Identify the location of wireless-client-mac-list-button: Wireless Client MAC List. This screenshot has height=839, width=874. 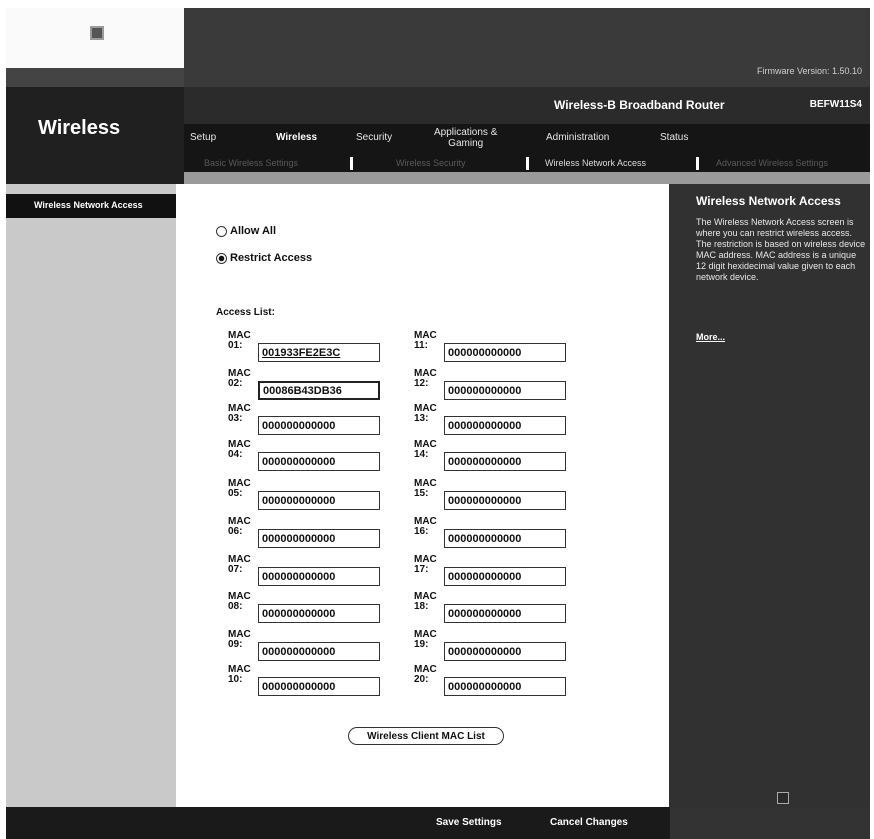
(426, 736).